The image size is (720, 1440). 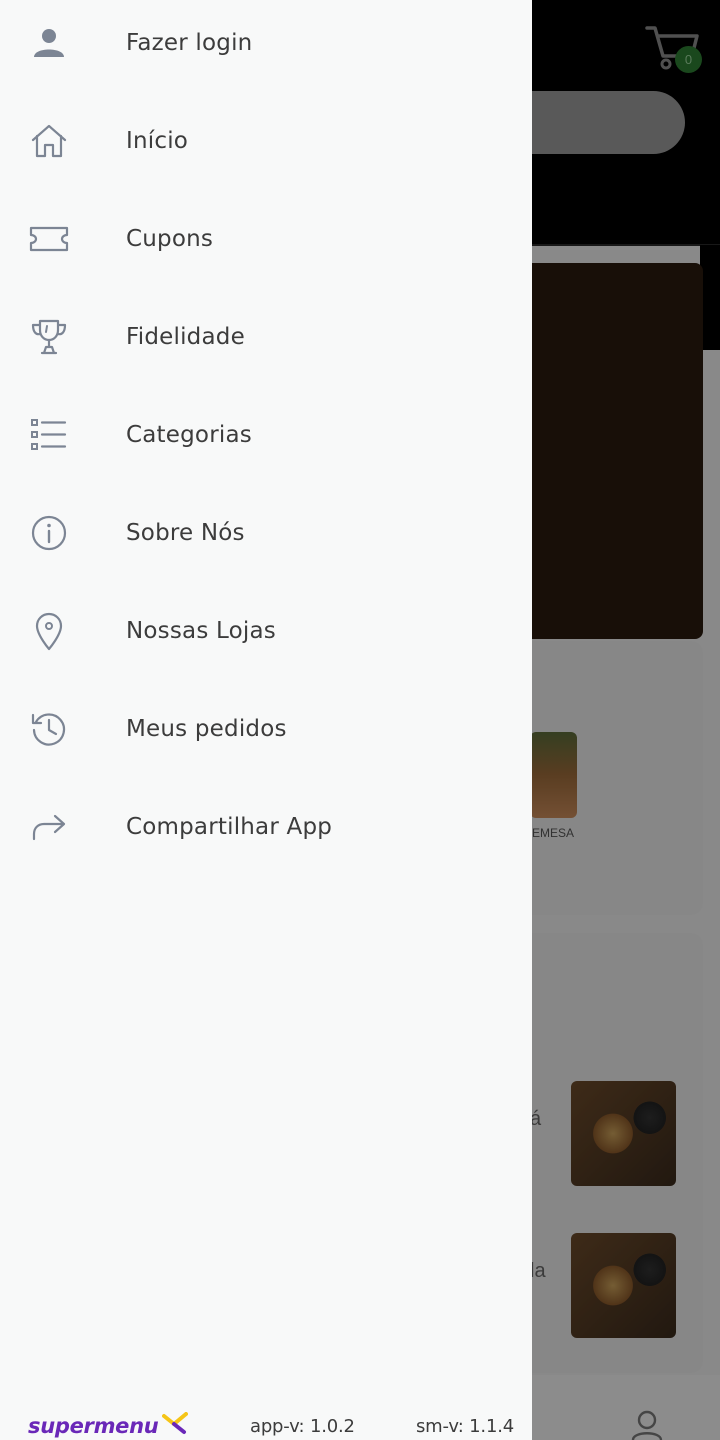 What do you see at coordinates (266, 435) in the screenshot?
I see `menu-item-categories: Categorias` at bounding box center [266, 435].